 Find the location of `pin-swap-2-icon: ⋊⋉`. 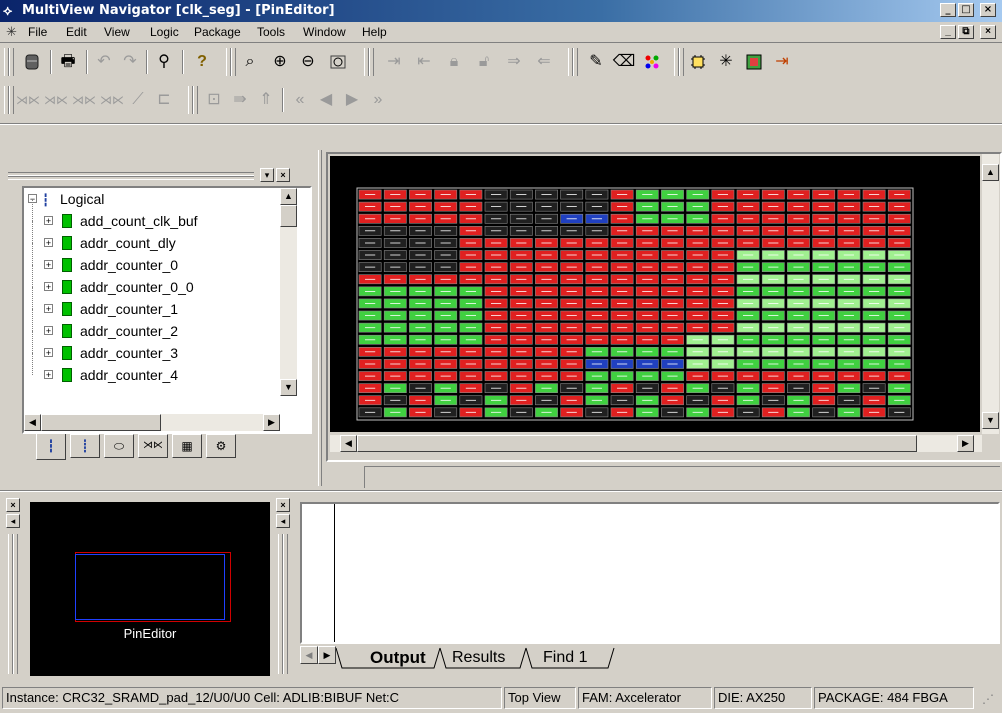

pin-swap-2-icon: ⋊⋉ is located at coordinates (56, 100).